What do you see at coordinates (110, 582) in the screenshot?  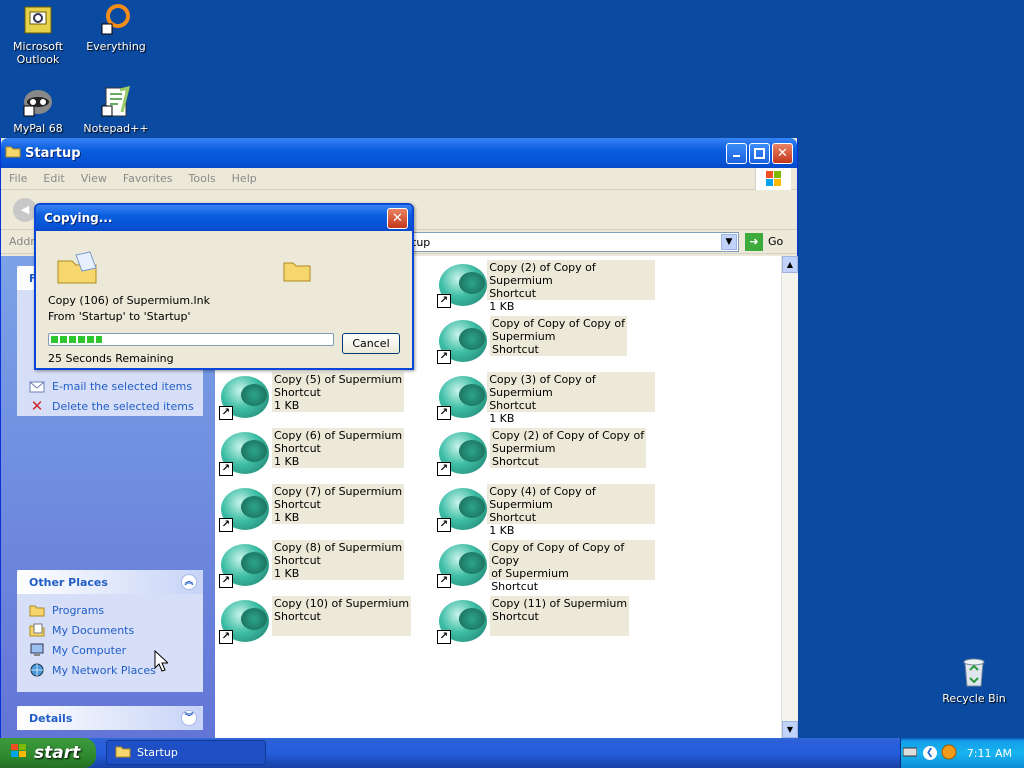 I see `other-places-header: Other Places ︽` at bounding box center [110, 582].